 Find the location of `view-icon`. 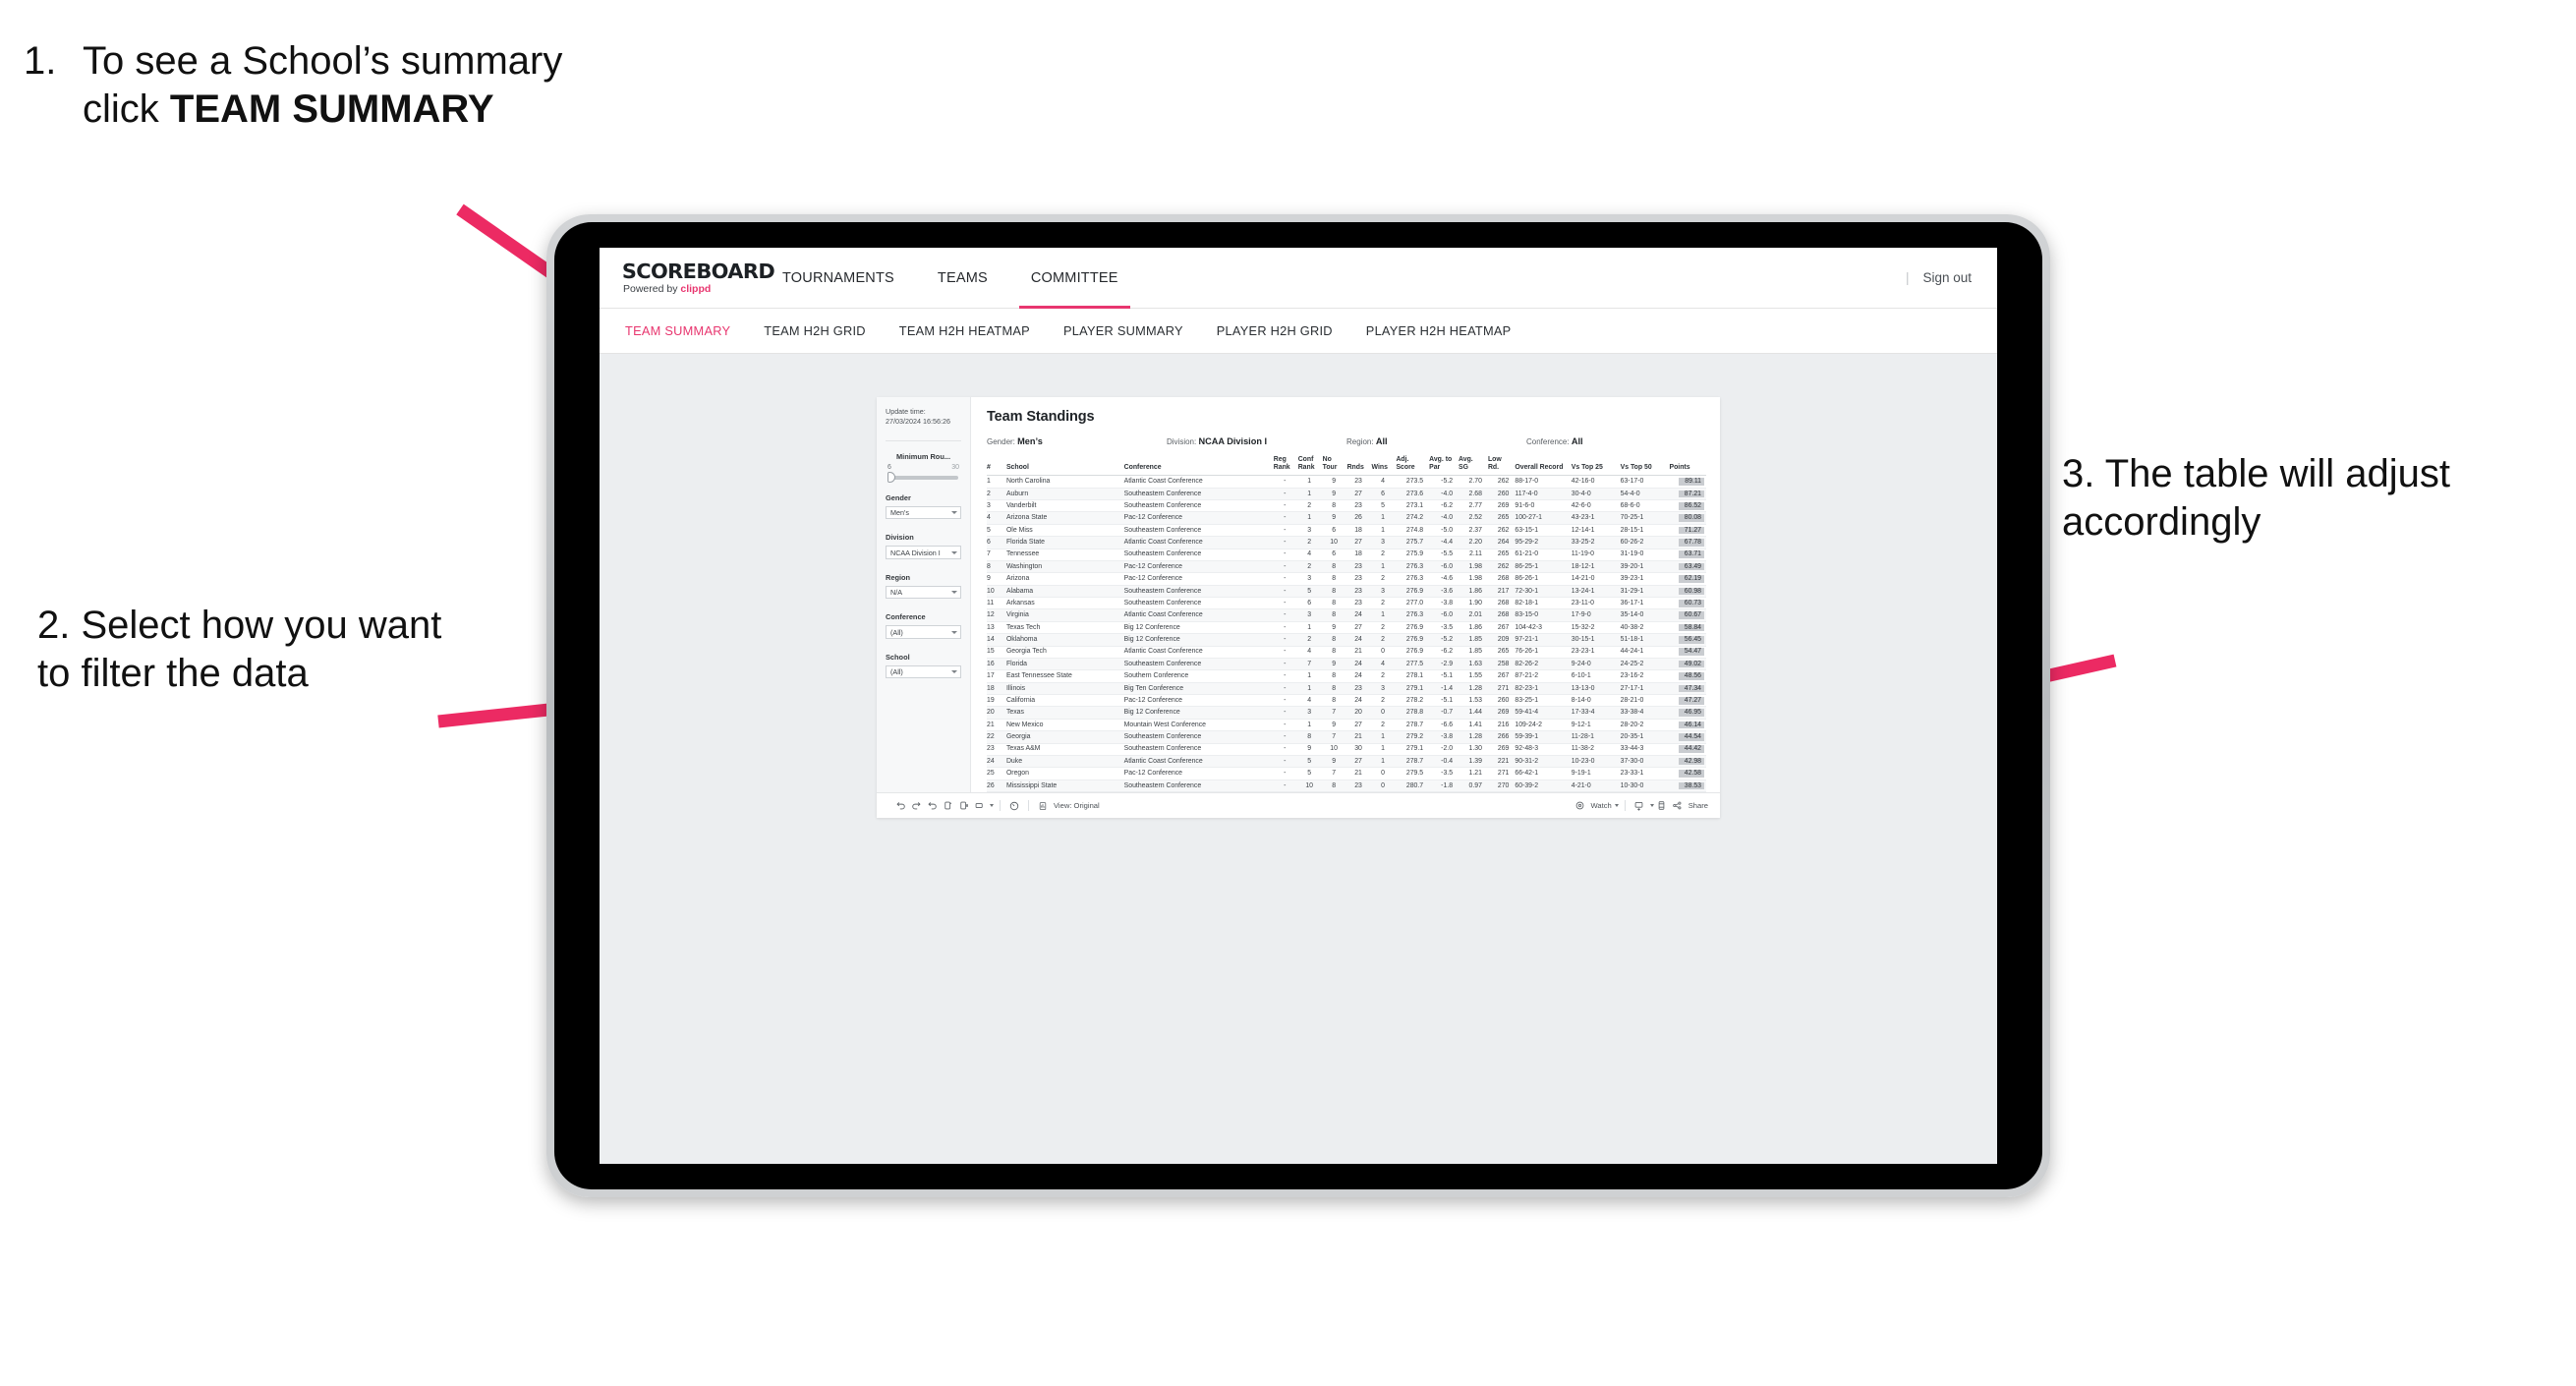

view-icon is located at coordinates (1043, 806).